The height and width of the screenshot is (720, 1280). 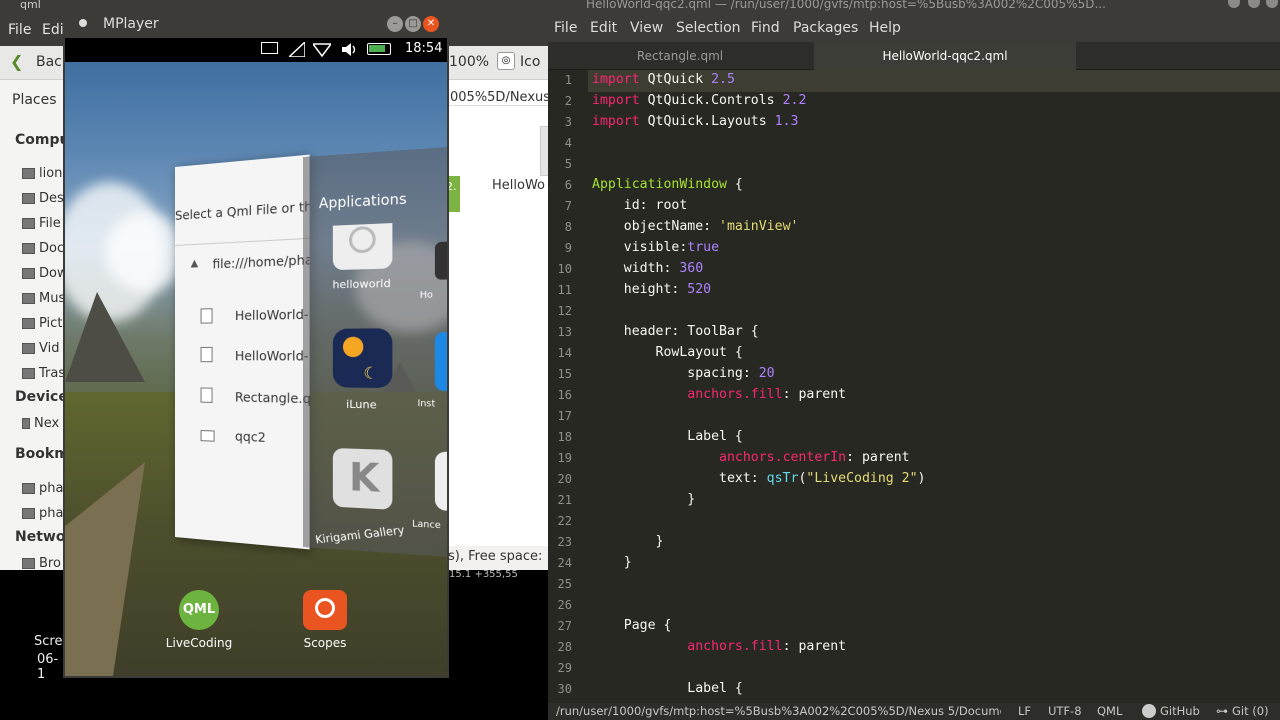 What do you see at coordinates (83, 23) in the screenshot?
I see `window-menu-icon` at bounding box center [83, 23].